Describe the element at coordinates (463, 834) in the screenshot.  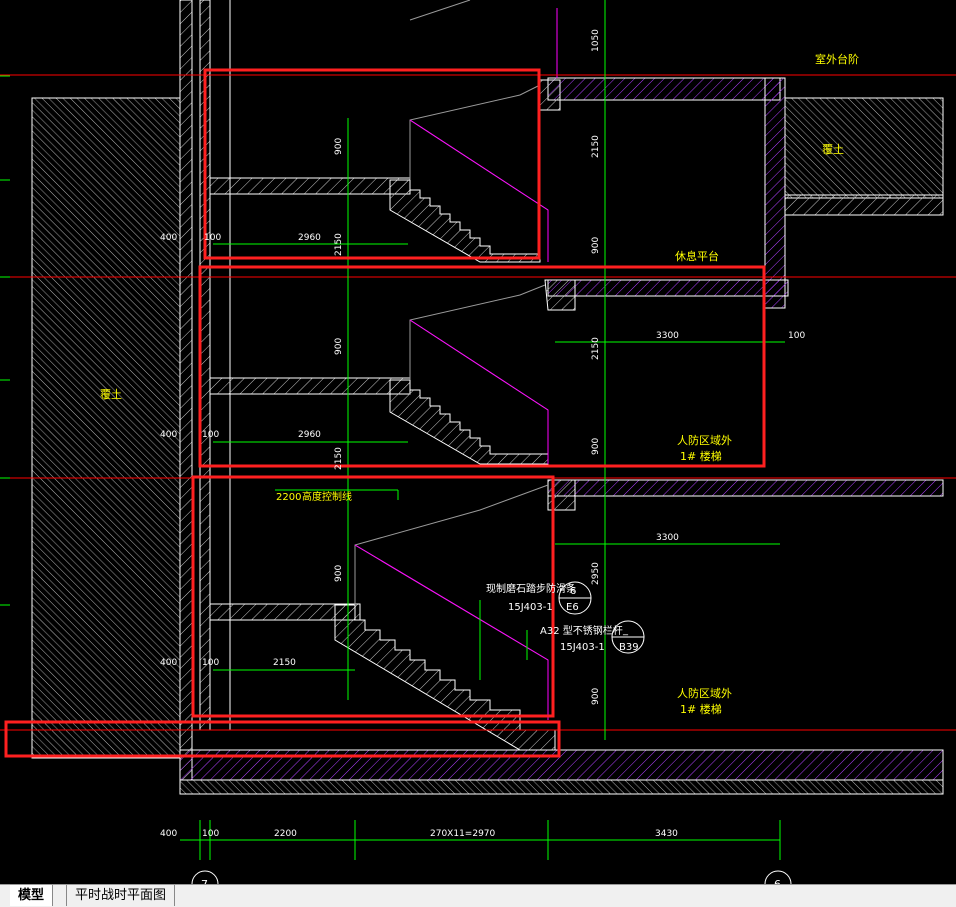
I see `dim-bot-steps: 270X11=2970` at that location.